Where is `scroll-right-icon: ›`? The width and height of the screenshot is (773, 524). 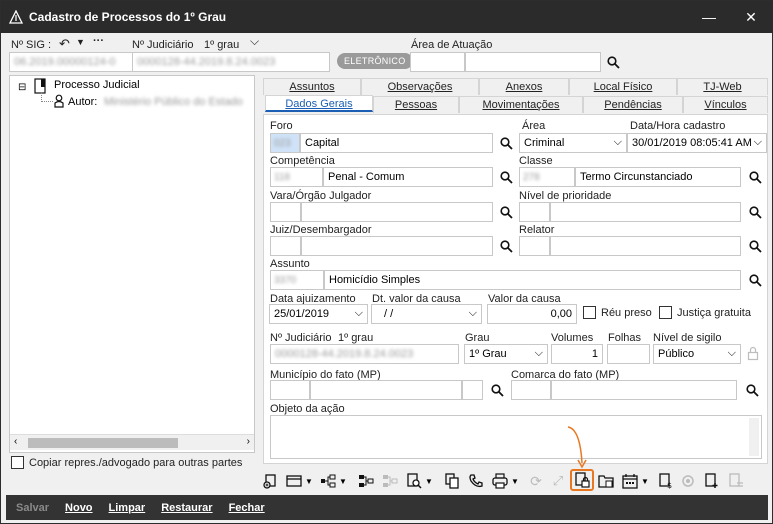
scroll-right-icon: › is located at coordinates (248, 441).